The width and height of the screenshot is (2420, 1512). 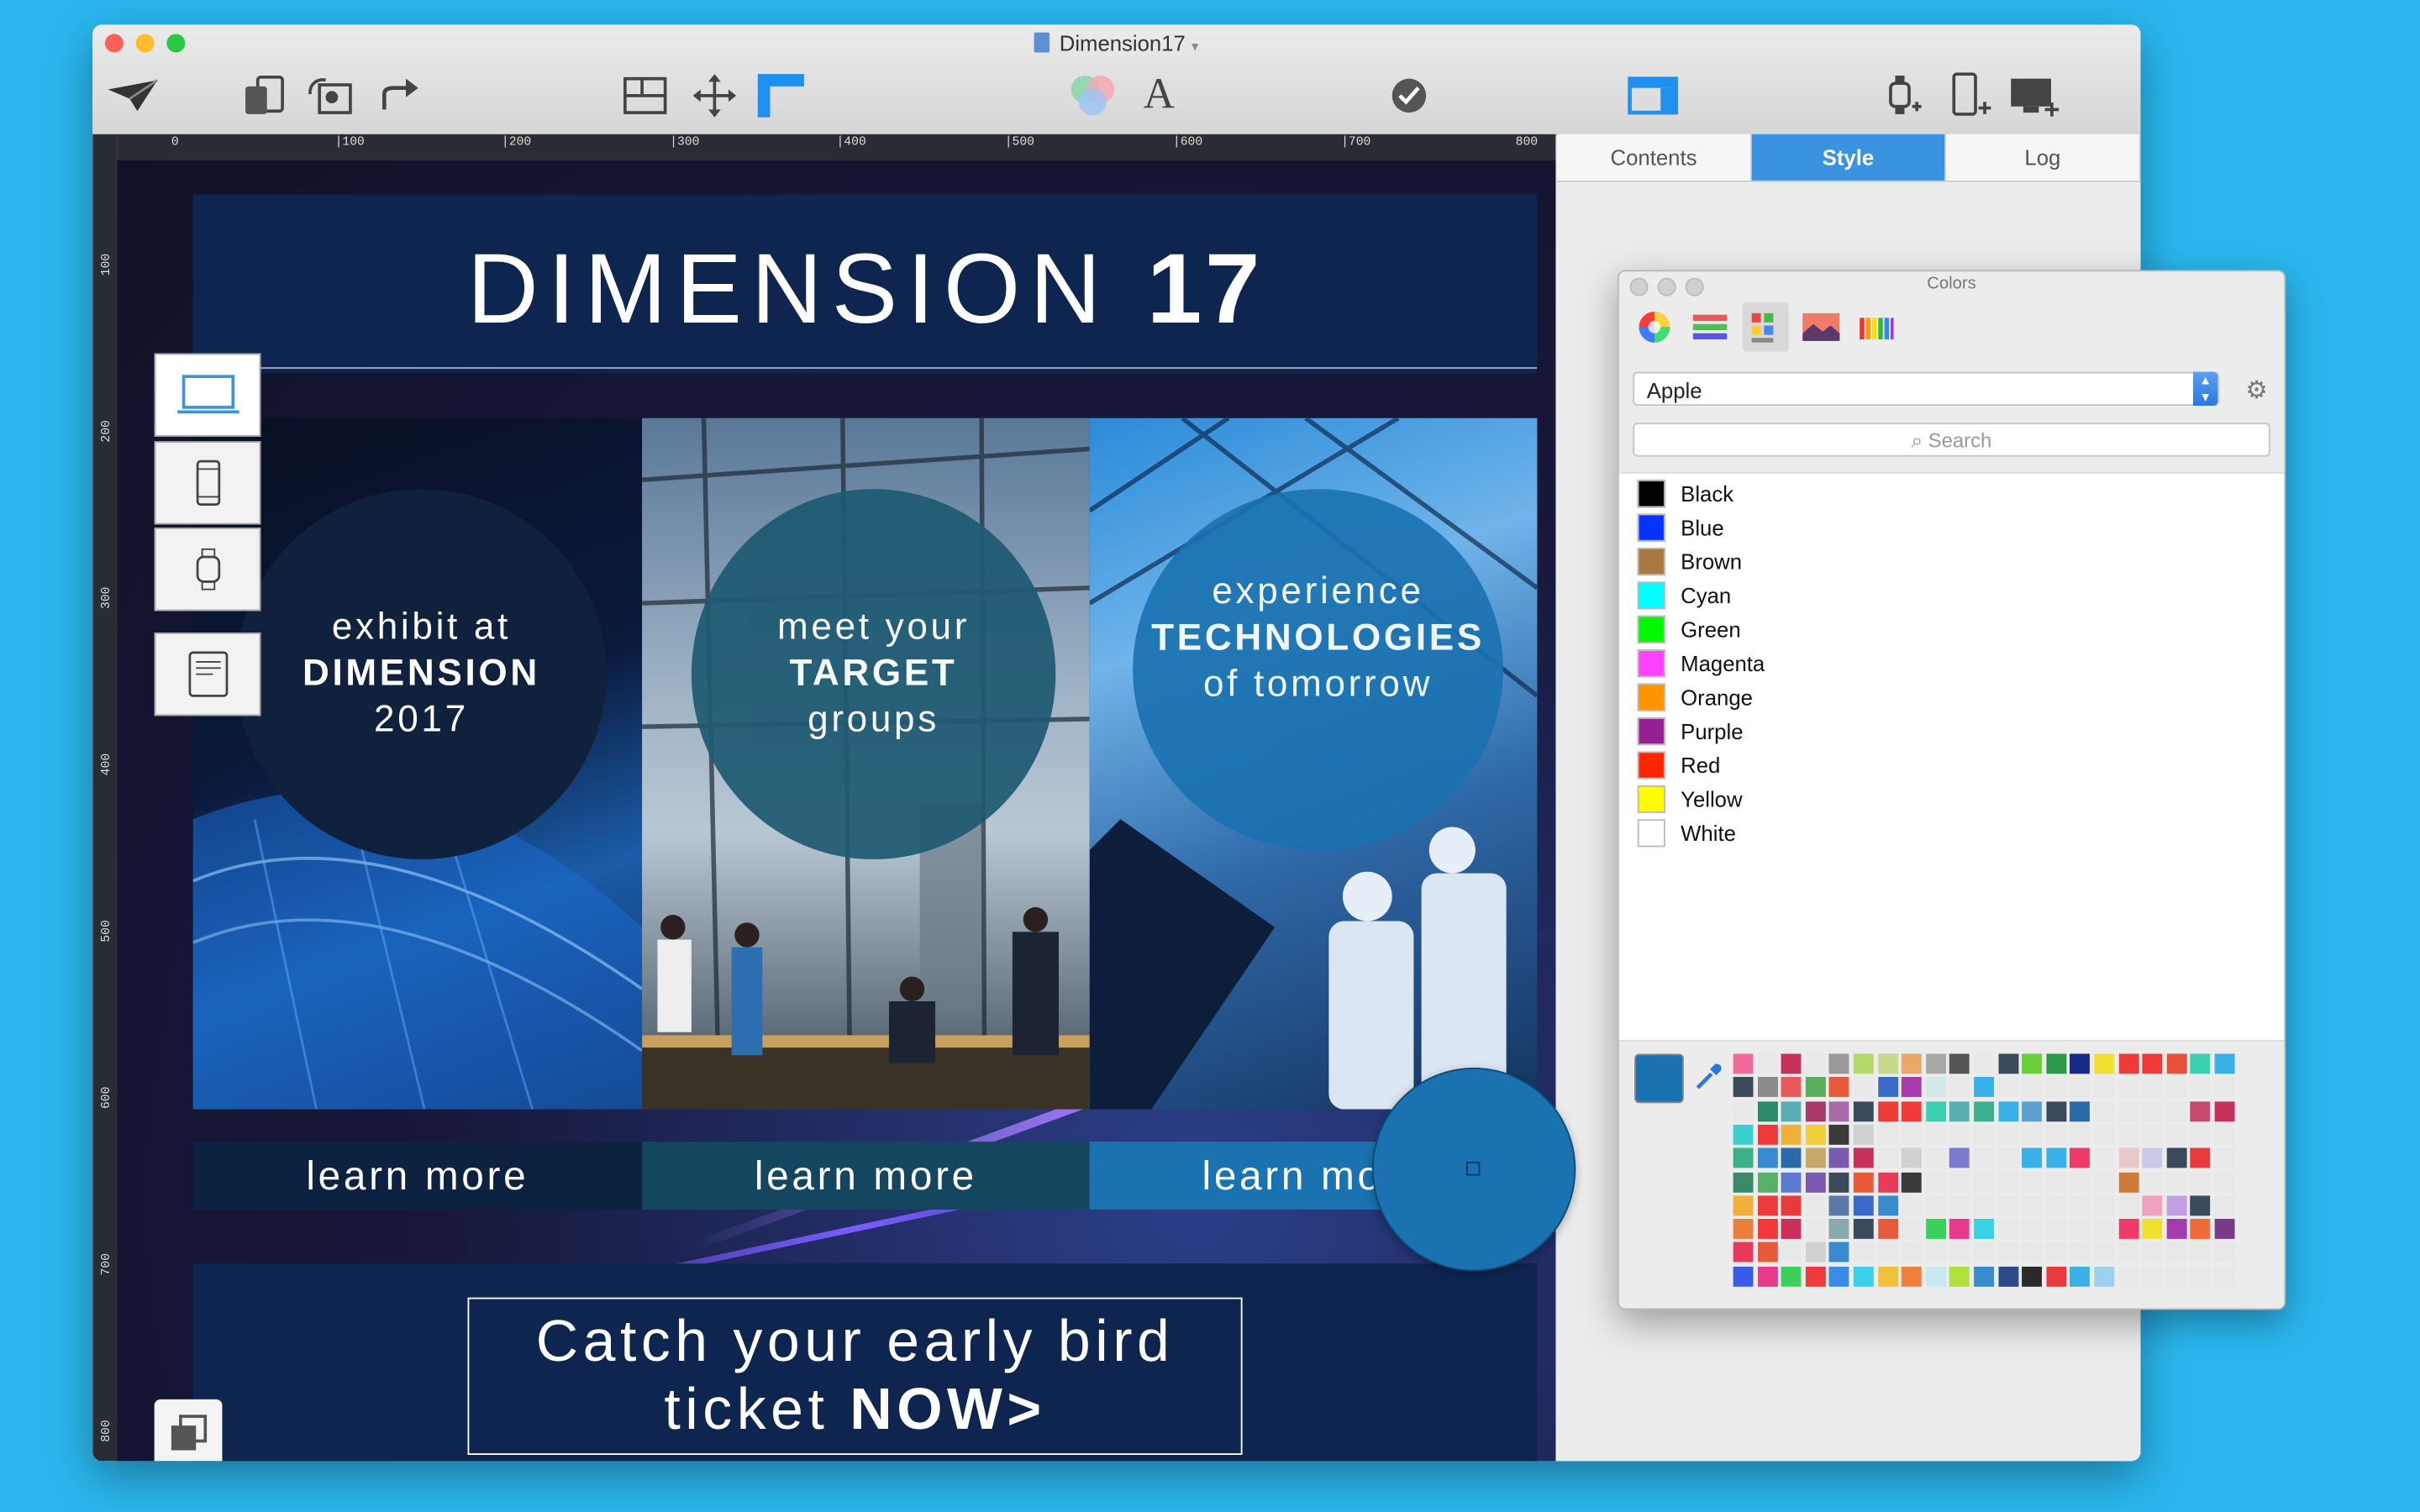 I want to click on move-icon, so click(x=714, y=95).